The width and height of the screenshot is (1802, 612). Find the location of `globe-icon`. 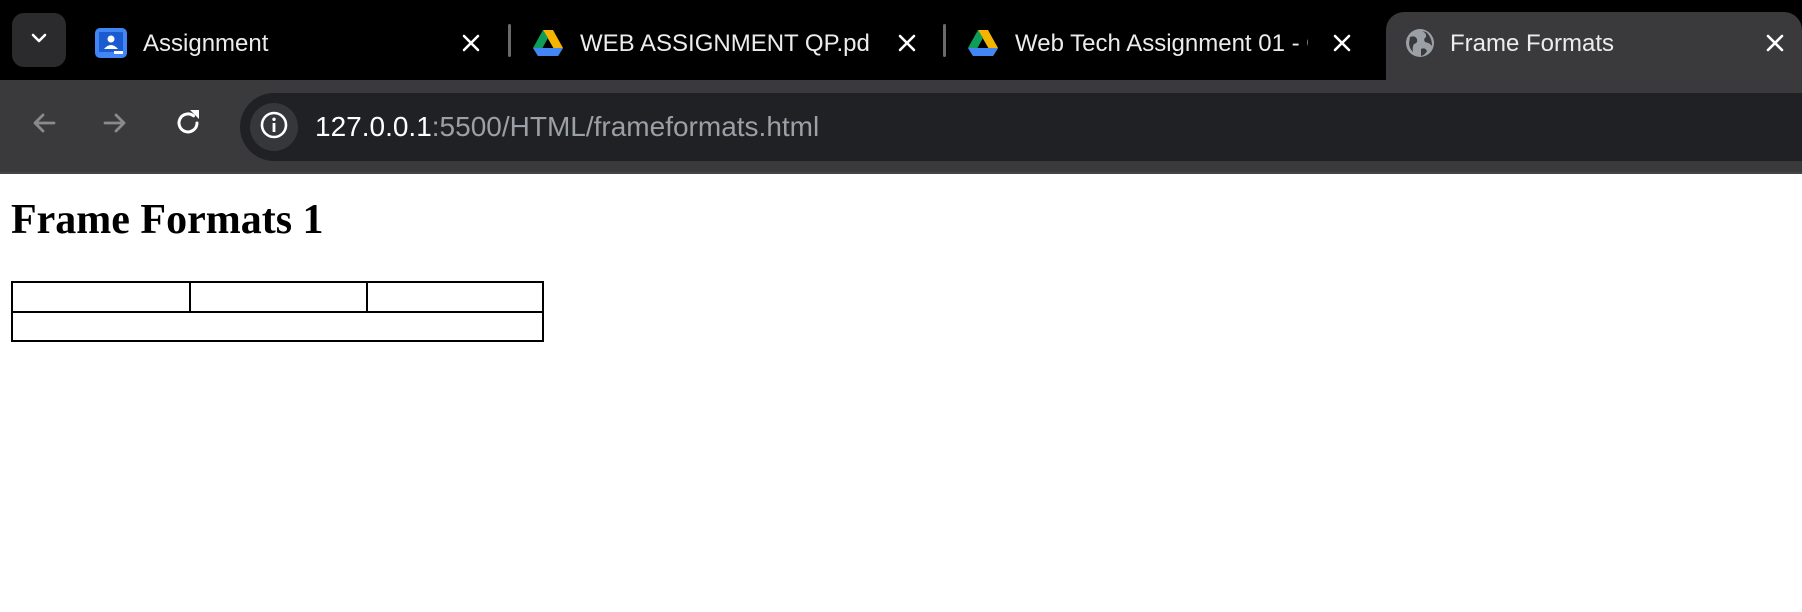

globe-icon is located at coordinates (1420, 43).